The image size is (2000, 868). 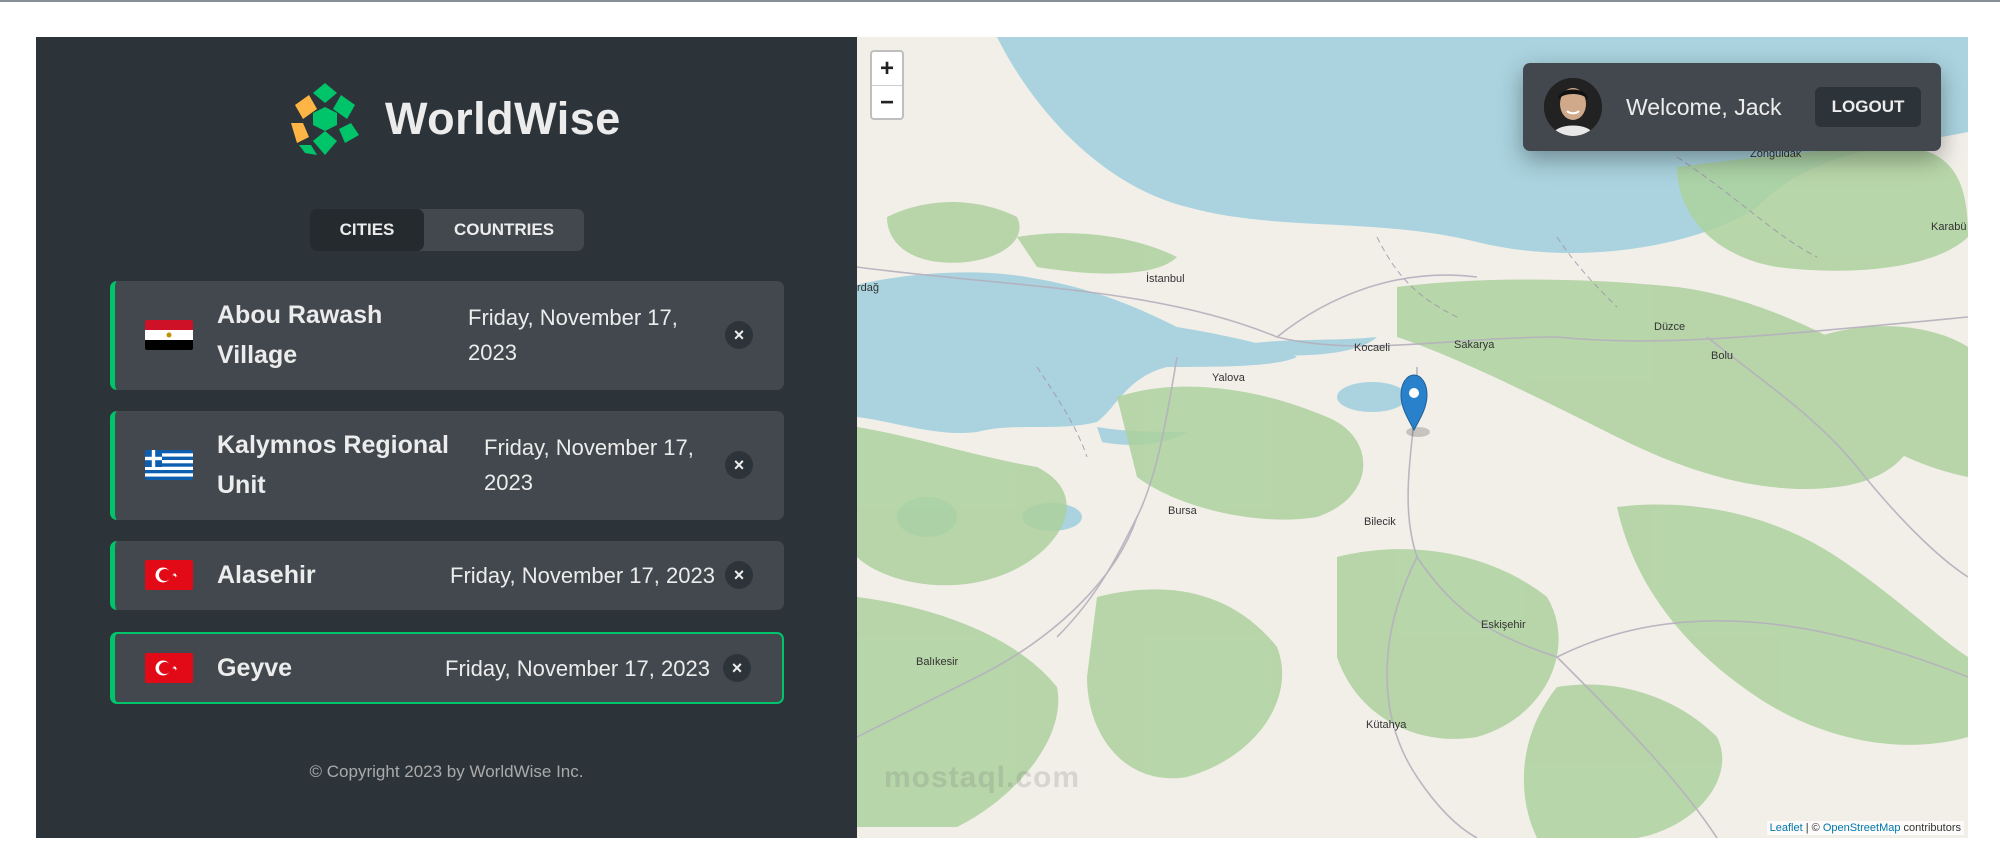 I want to click on watermark: mostaql.com, so click(x=982, y=777).